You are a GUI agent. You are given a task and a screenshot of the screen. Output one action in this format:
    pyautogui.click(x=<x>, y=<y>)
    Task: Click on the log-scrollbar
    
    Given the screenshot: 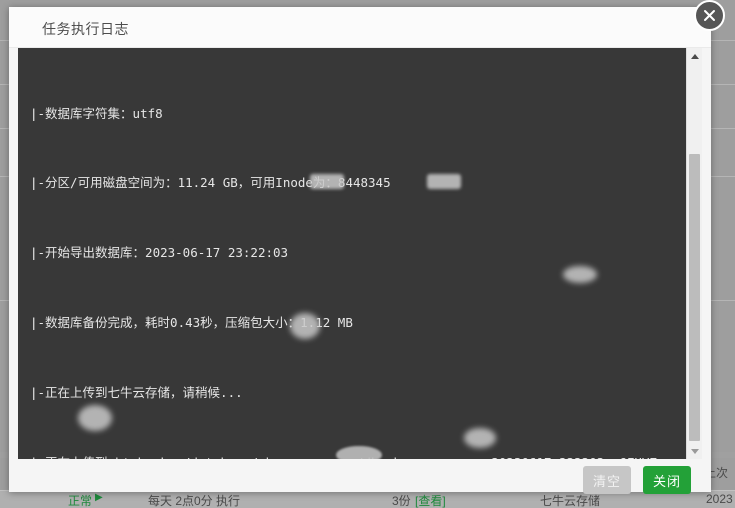 What is the action you would take?
    pyautogui.click(x=694, y=253)
    